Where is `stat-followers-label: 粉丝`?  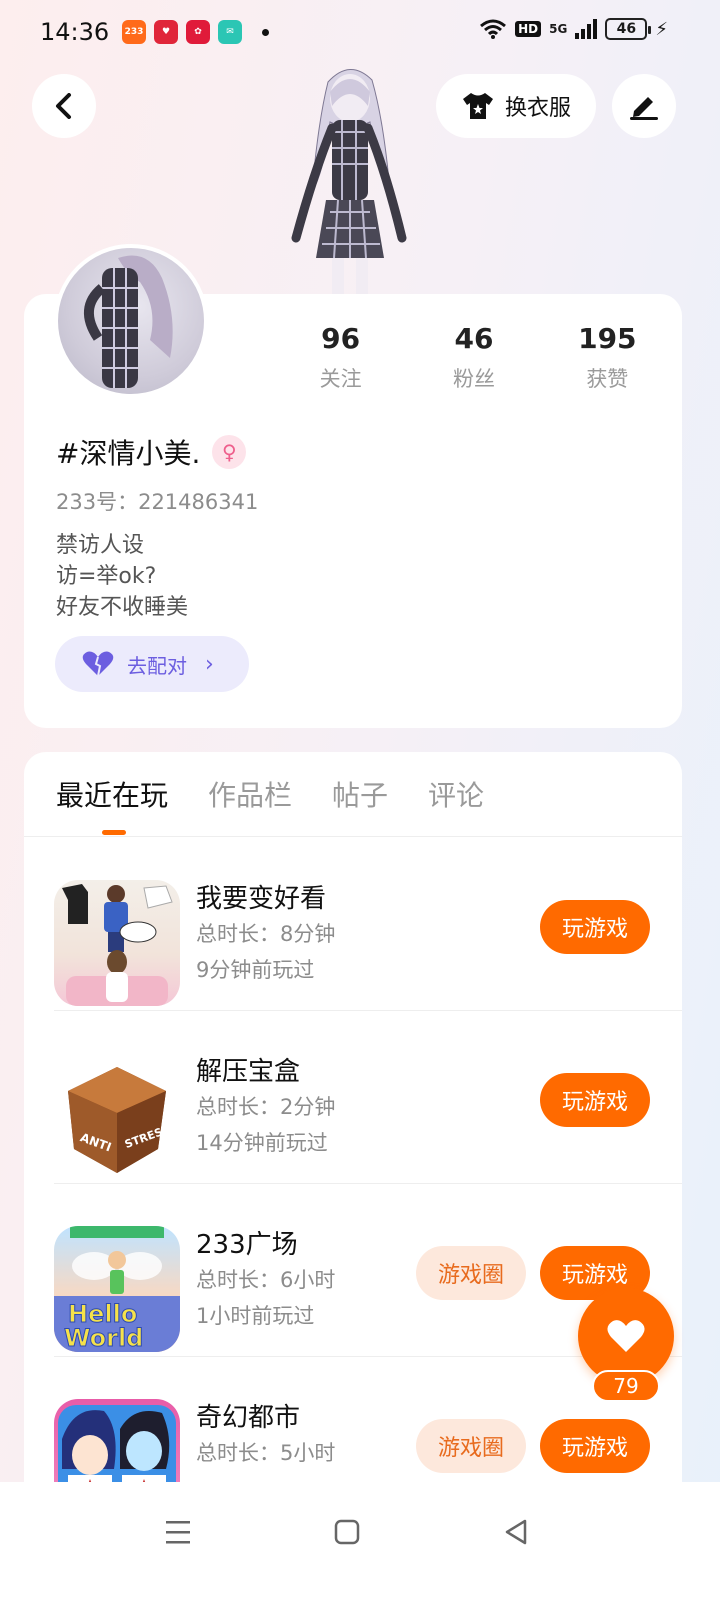
stat-followers-label: 粉丝 is located at coordinates (473, 379).